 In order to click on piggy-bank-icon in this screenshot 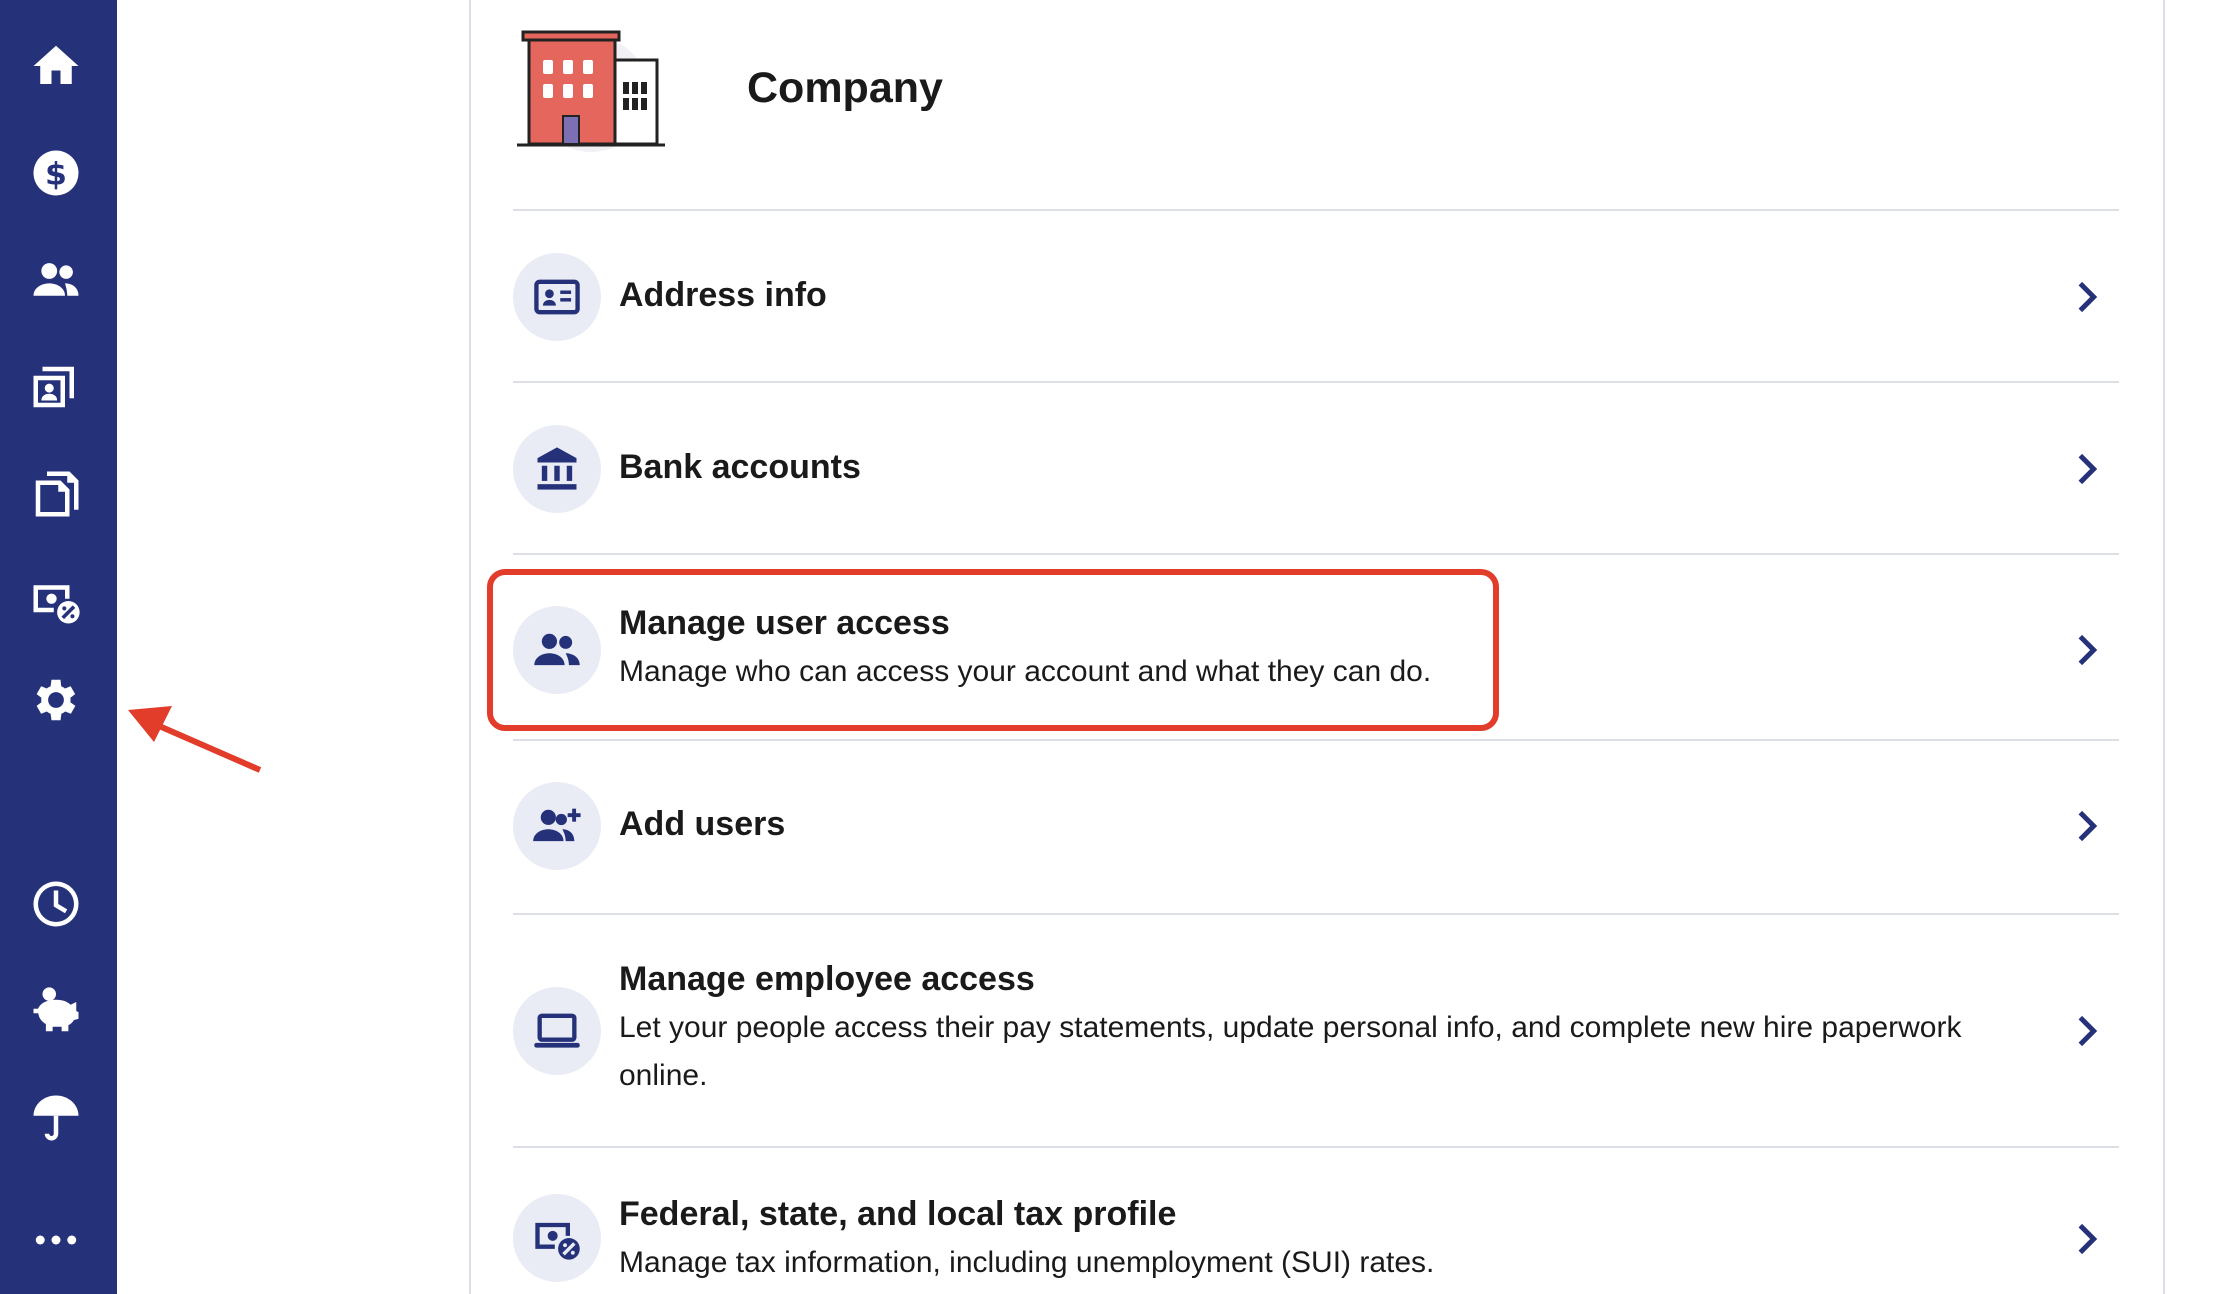, I will do `click(56, 1011)`.